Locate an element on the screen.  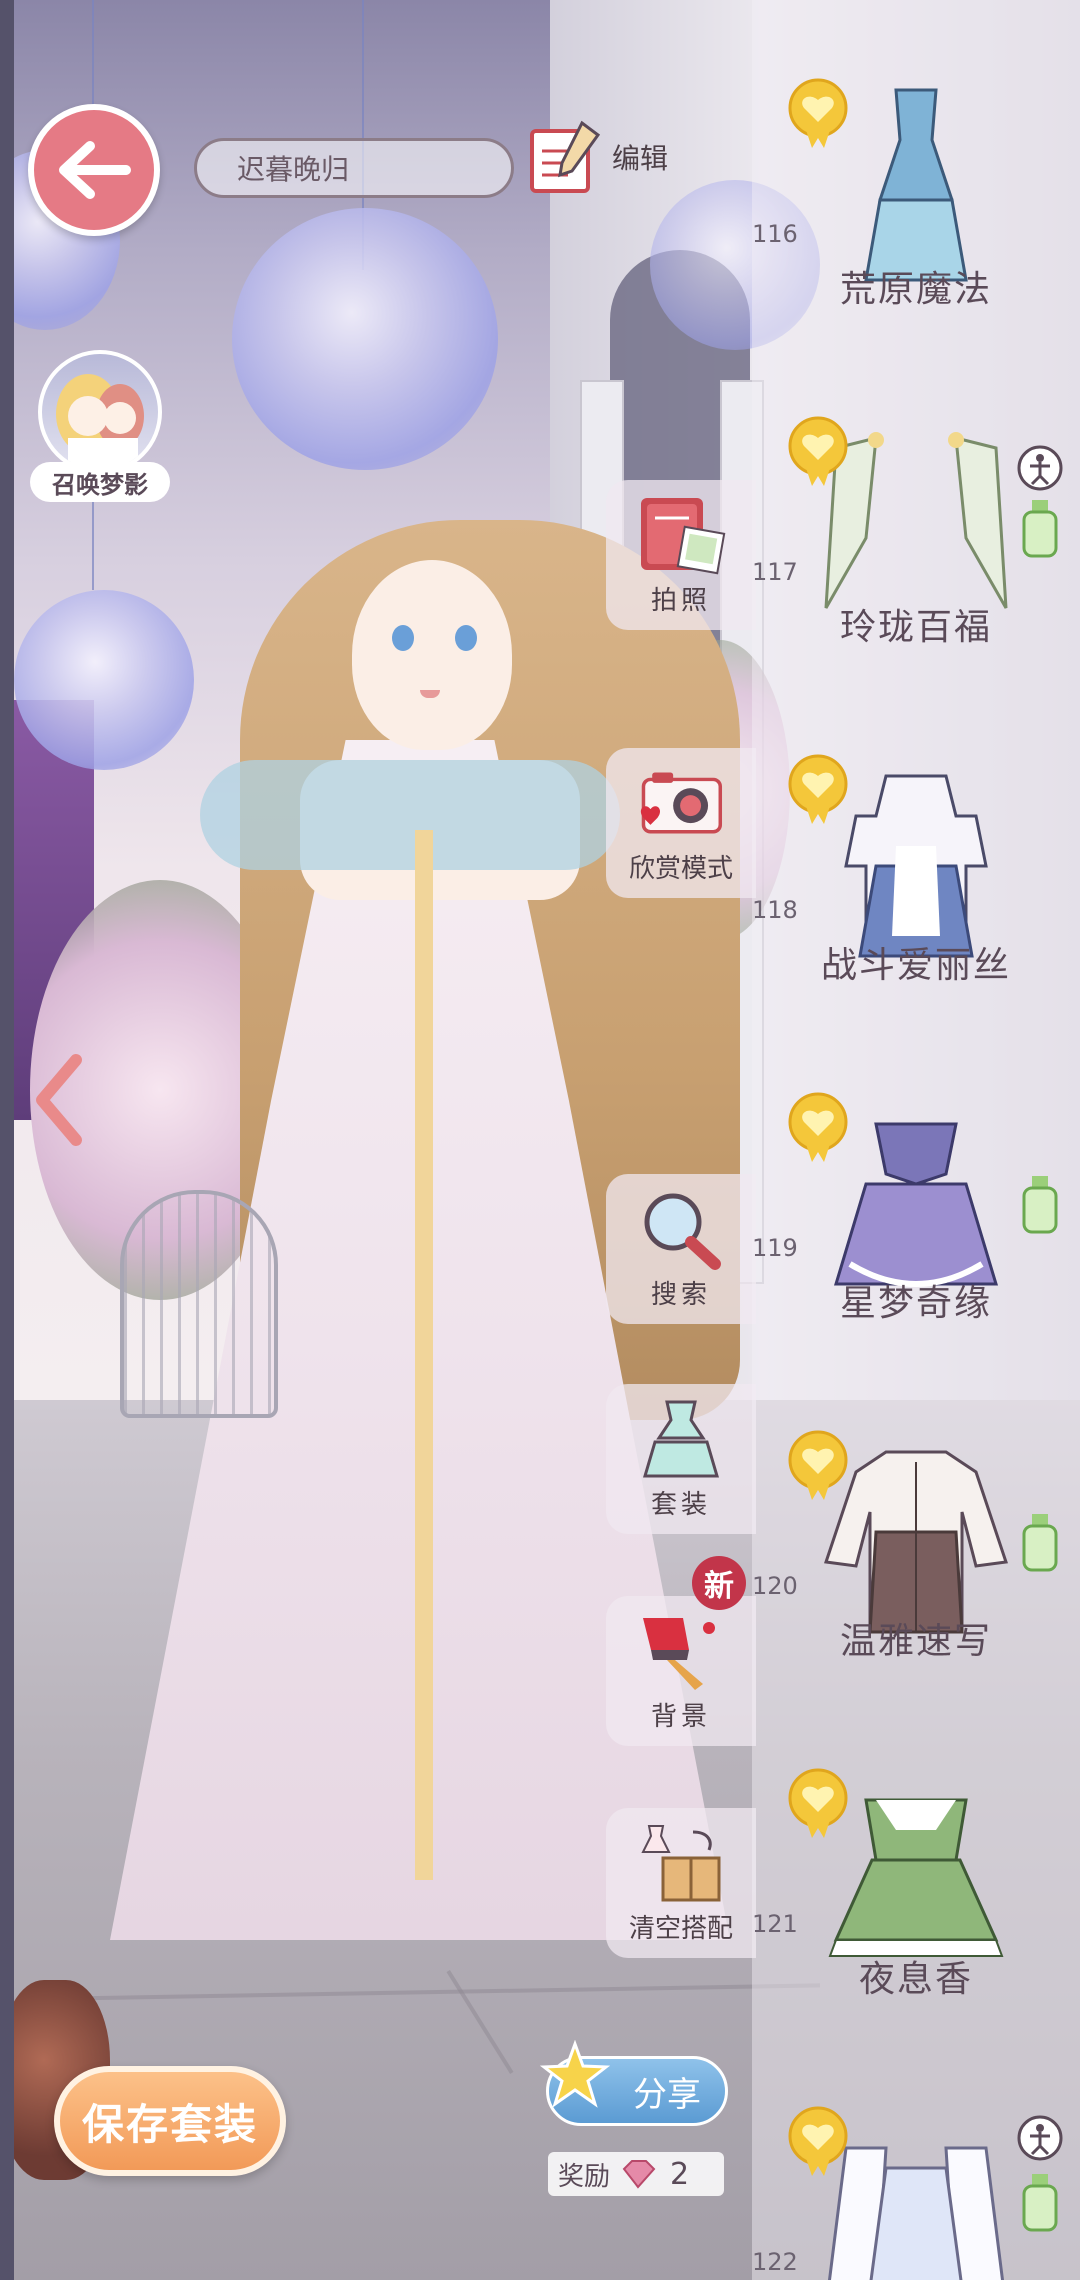
outfit-name: 荒原魔法 is located at coordinates (915, 289).